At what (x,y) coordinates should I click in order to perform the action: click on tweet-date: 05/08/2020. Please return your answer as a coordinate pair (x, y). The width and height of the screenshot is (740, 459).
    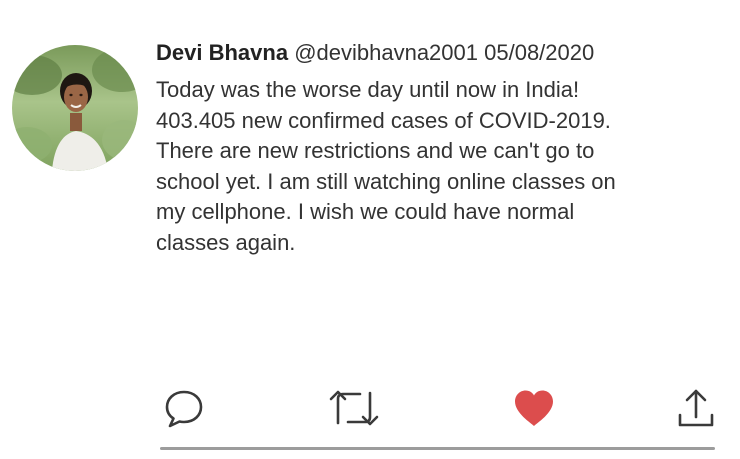
    Looking at the image, I should click on (539, 52).